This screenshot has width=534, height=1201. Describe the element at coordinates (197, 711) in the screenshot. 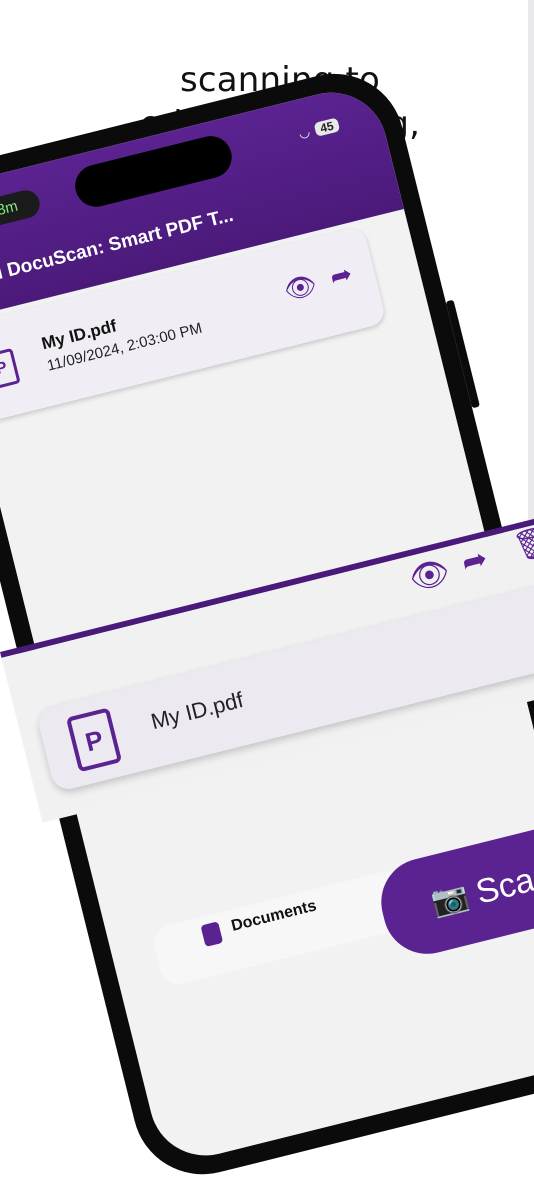

I see `zoomed-document-name: My ID.pdf` at that location.